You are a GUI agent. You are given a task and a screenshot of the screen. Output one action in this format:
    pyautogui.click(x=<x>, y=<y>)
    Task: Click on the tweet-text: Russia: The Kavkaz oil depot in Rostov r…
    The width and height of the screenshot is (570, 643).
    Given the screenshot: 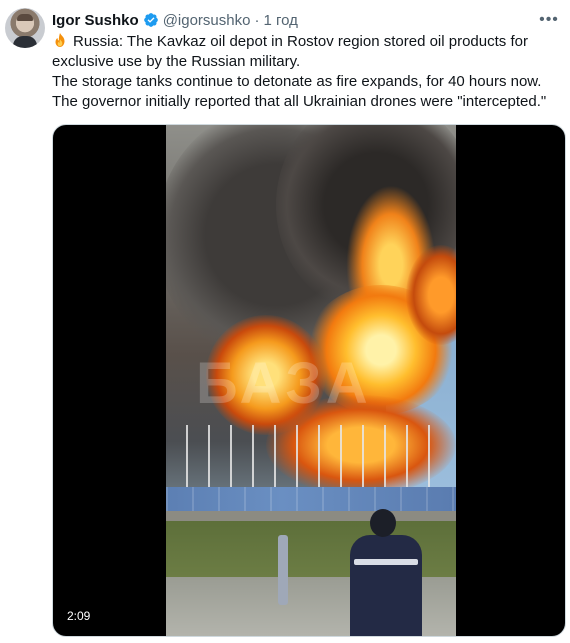 What is the action you would take?
    pyautogui.click(x=307, y=72)
    